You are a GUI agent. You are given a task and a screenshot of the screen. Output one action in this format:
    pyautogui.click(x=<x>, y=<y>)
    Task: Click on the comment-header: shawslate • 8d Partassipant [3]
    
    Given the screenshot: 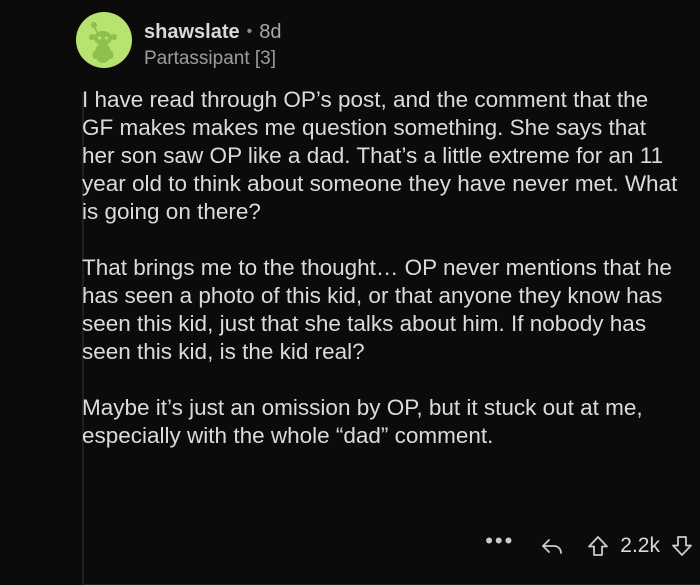 What is the action you would take?
    pyautogui.click(x=276, y=42)
    